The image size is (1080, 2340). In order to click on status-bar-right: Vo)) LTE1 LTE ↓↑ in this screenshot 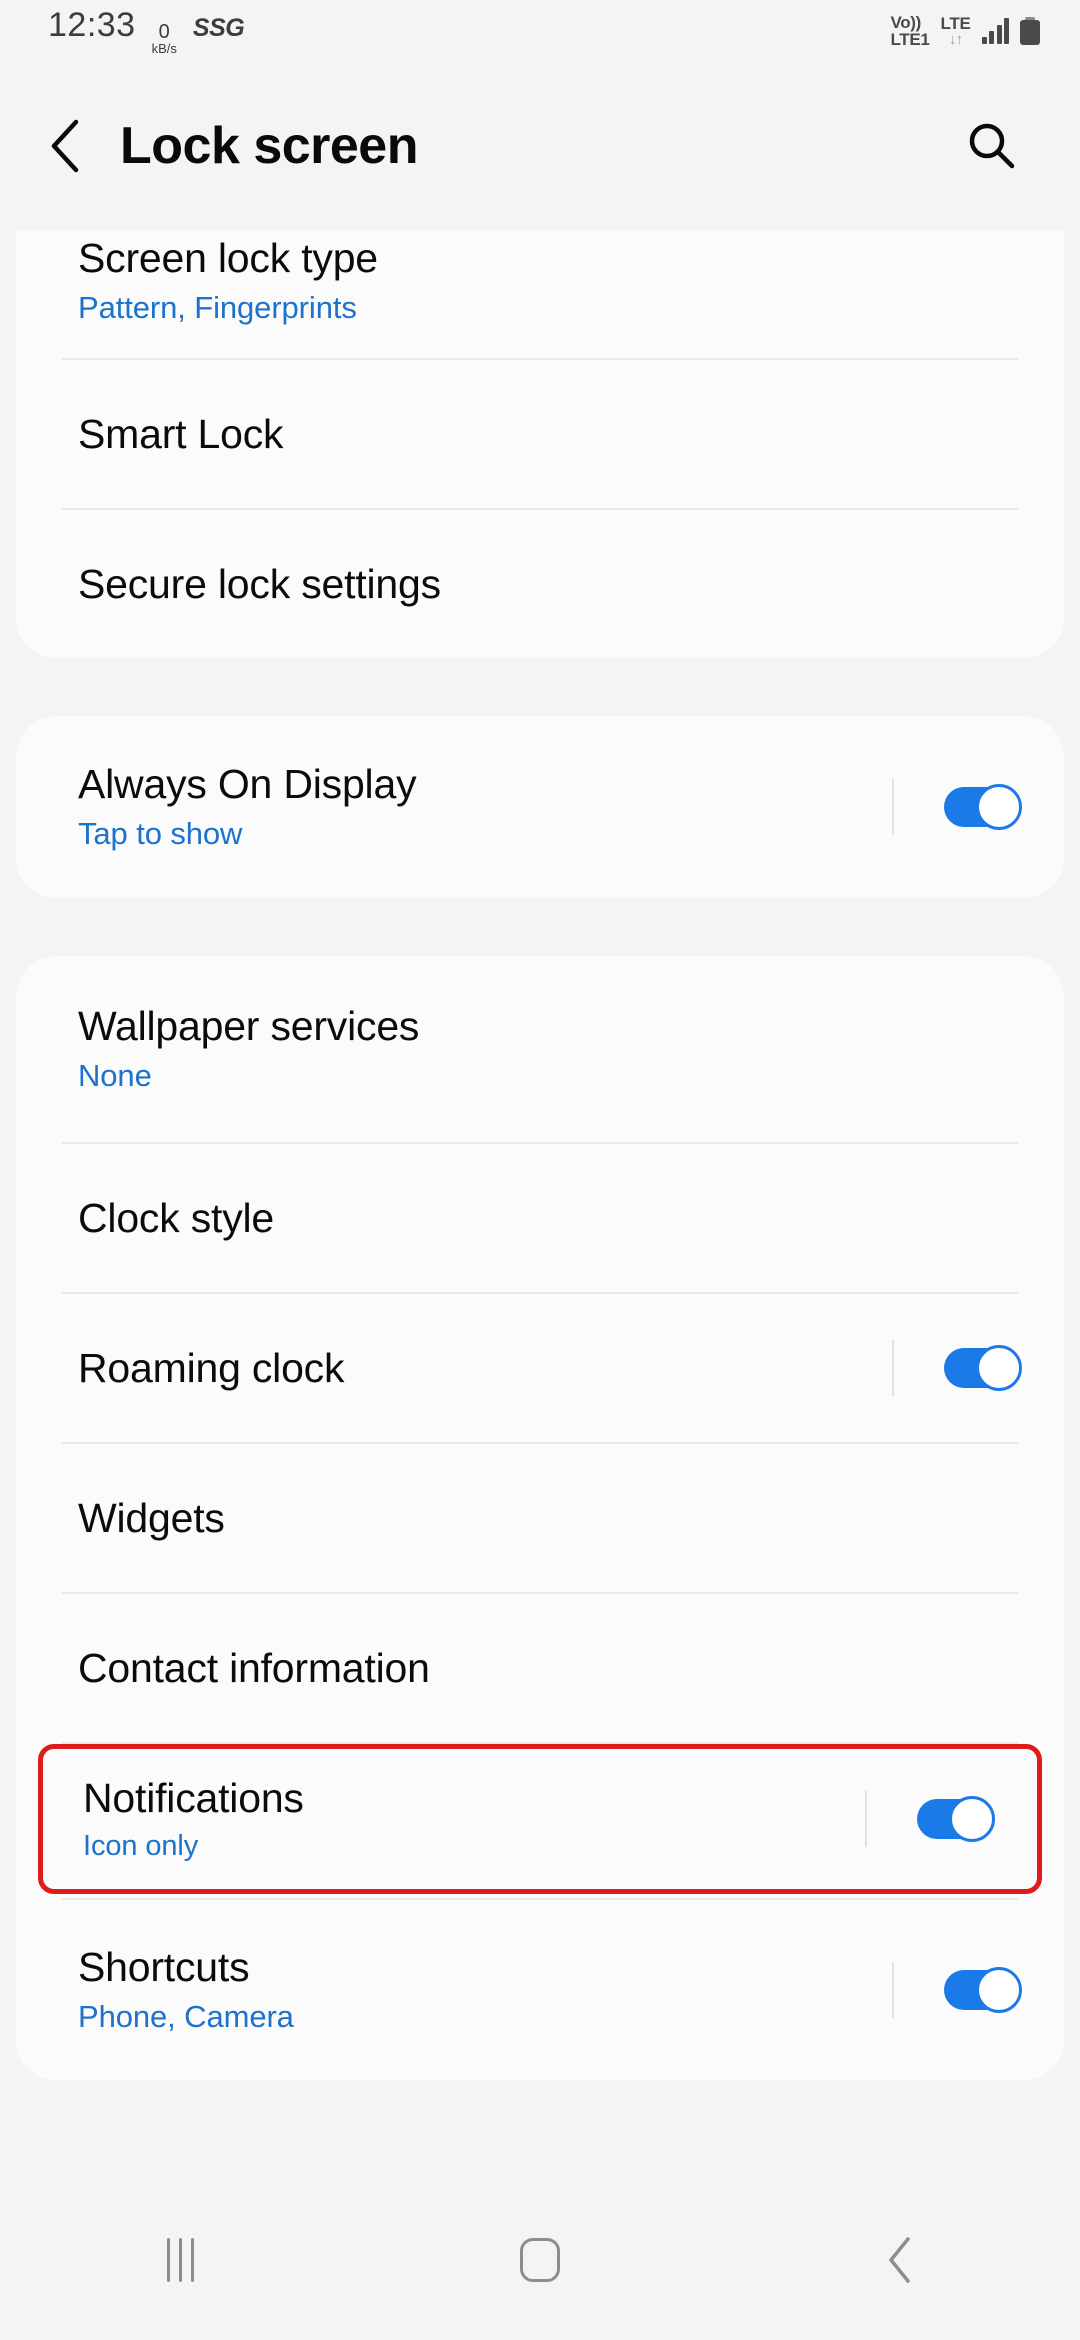, I will do `click(965, 30)`.